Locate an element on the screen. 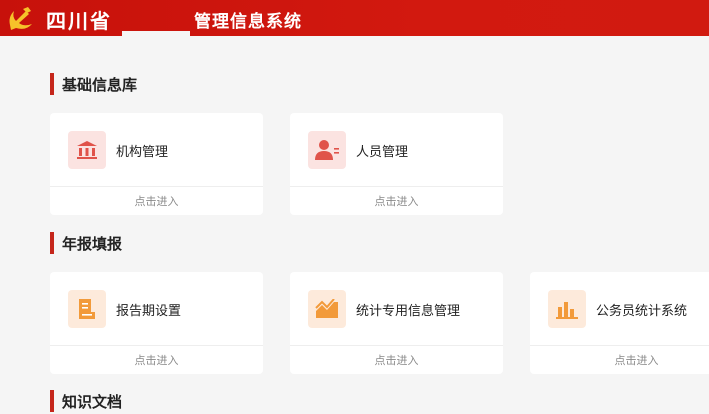 This screenshot has height=414, width=709. section-title-knowledge-docs: 知识文档 is located at coordinates (86, 401).